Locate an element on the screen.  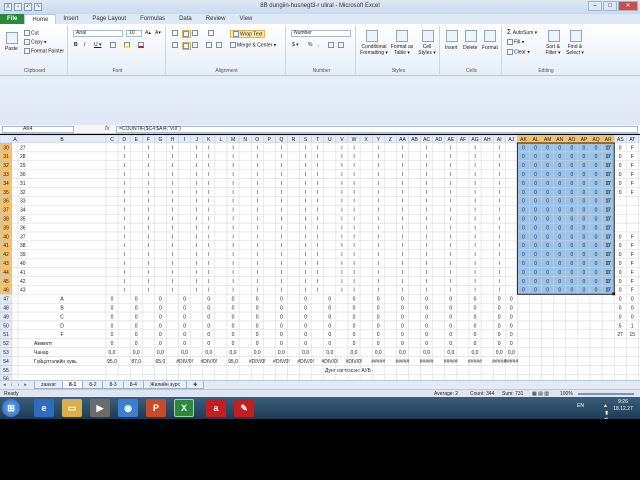
font-name-select: Arial is located at coordinates (98, 33).